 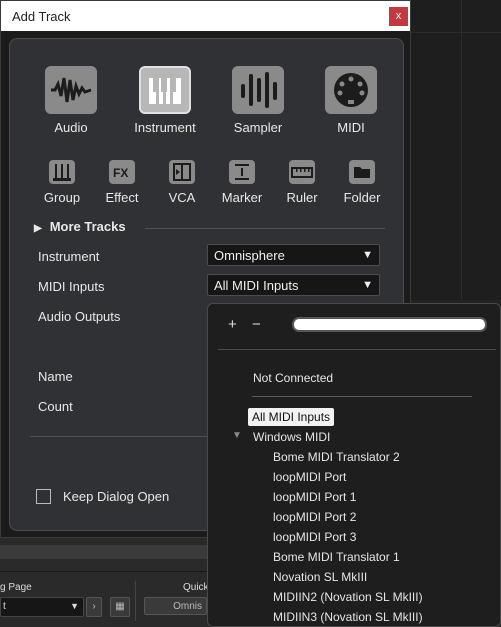 What do you see at coordinates (62, 185) in the screenshot?
I see `track-type-group: Group` at bounding box center [62, 185].